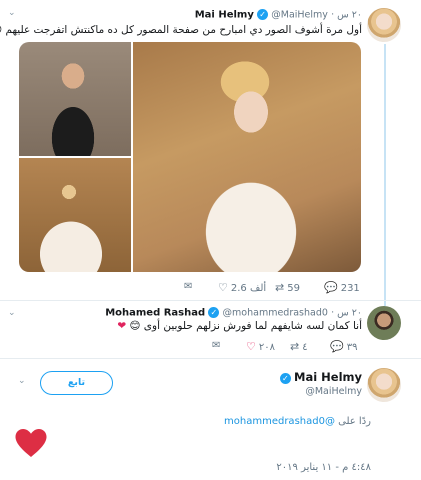  I want to click on replying-to: ردًا على @mohammedrashad0, so click(297, 421).